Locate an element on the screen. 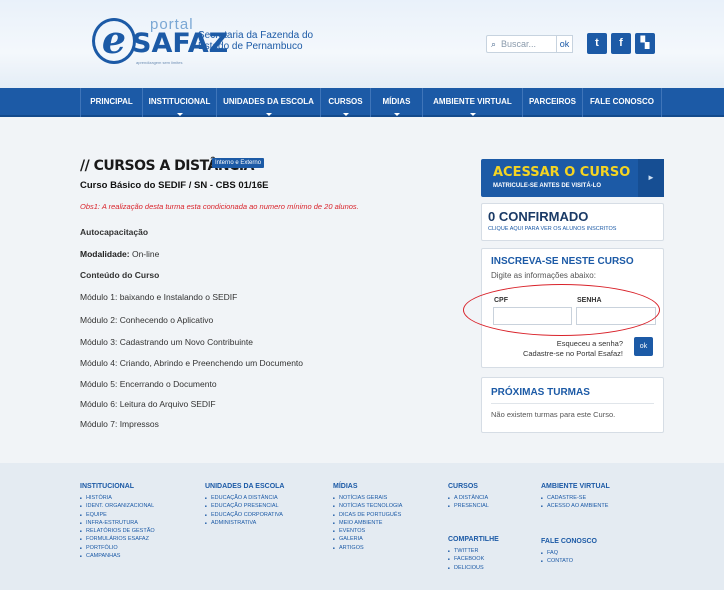 This screenshot has height=590, width=724. footer-link: INFRA-ESTRUTURA is located at coordinates (117, 523).